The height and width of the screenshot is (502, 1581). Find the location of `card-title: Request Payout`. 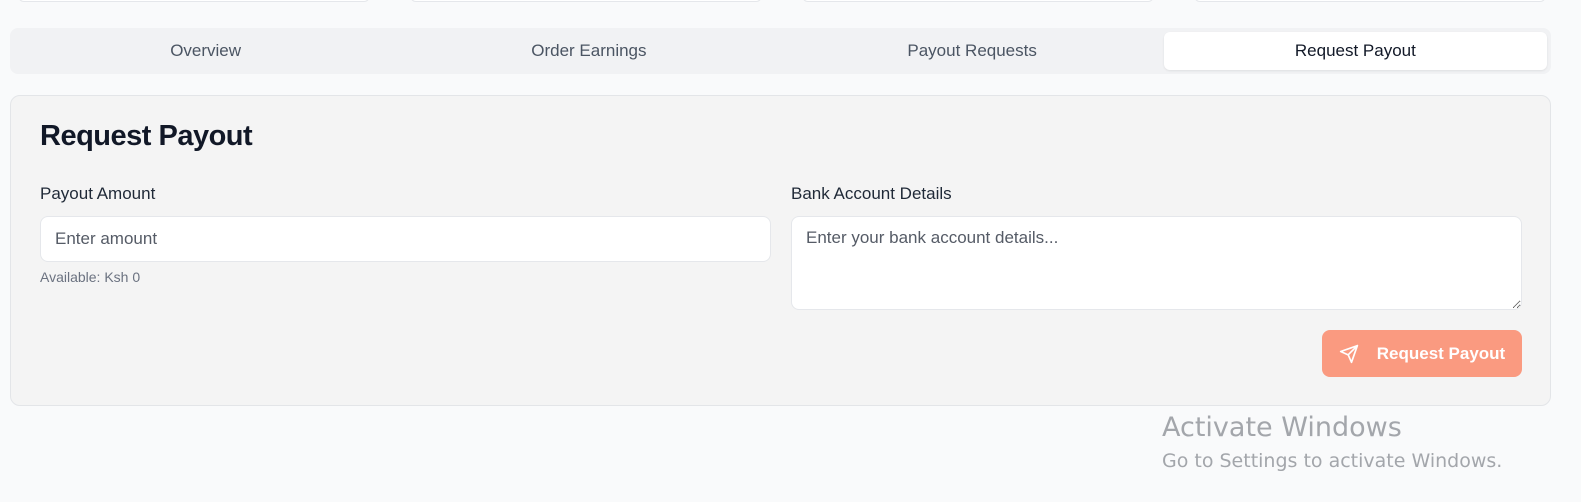

card-title: Request Payout is located at coordinates (146, 136).